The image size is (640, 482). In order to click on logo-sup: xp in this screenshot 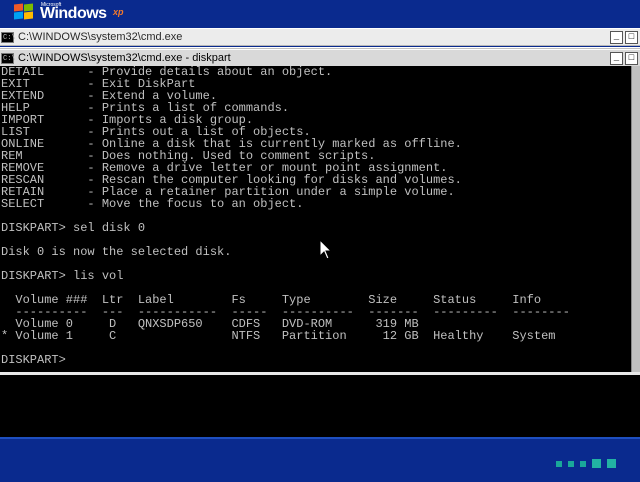, I will do `click(118, 12)`.